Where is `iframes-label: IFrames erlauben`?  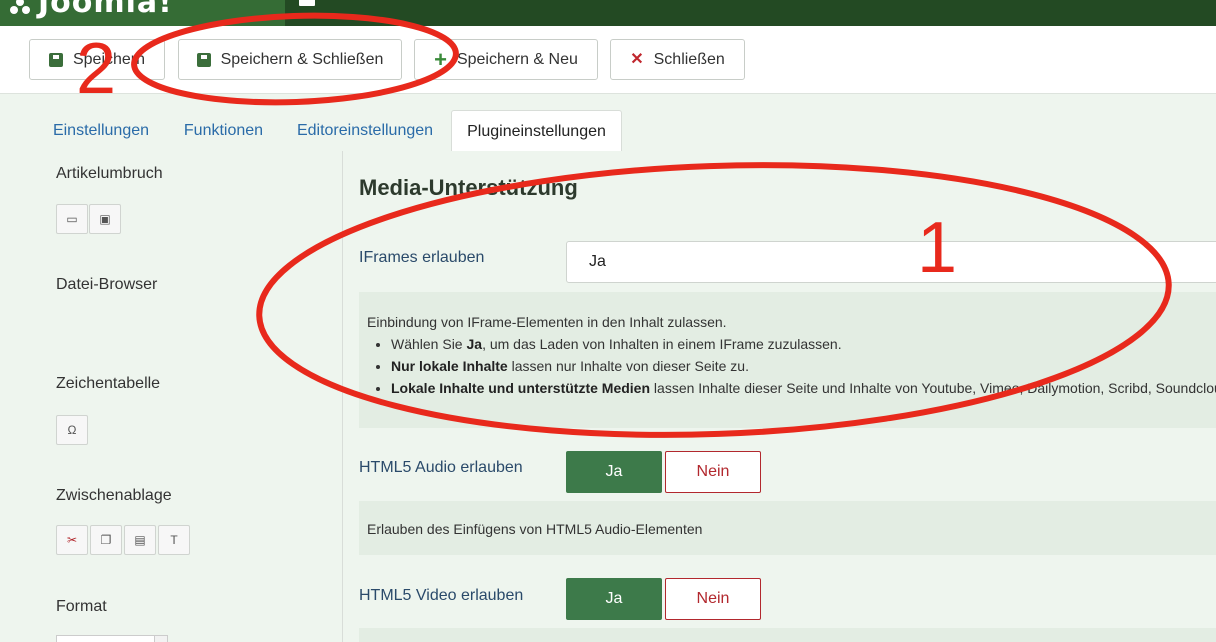 iframes-label: IFrames erlauben is located at coordinates (422, 257).